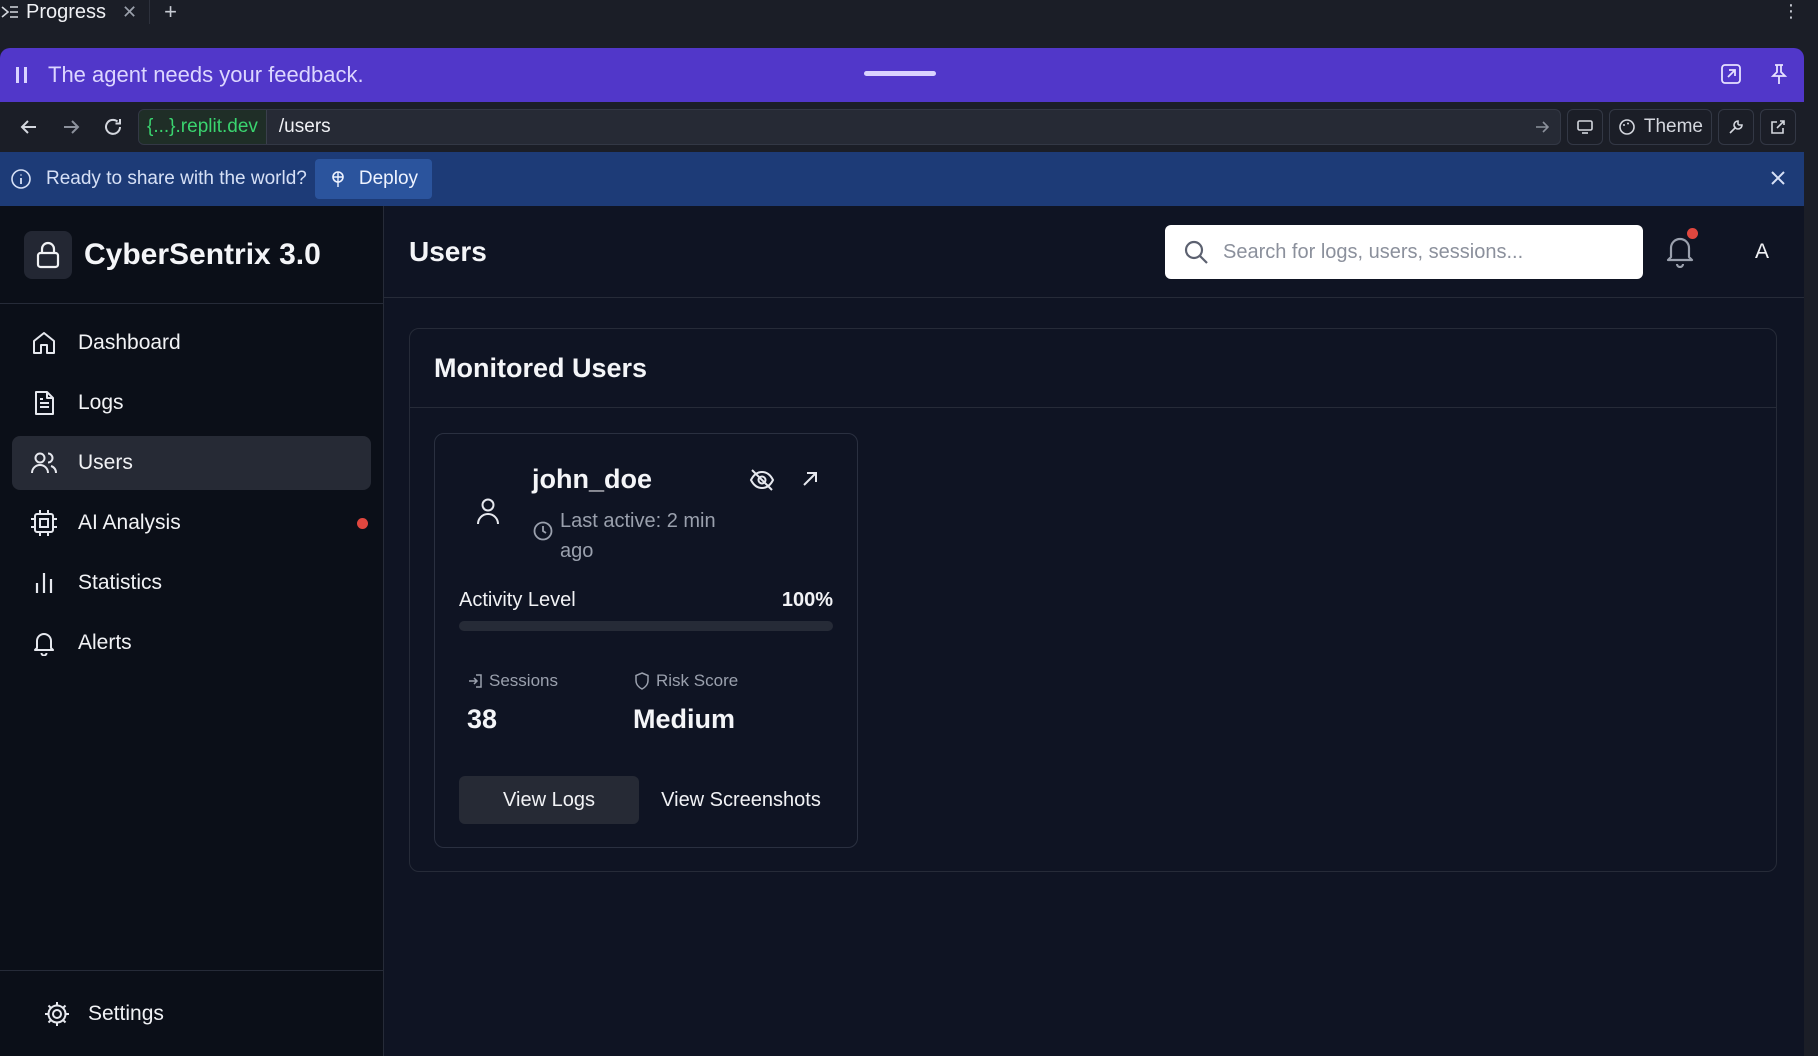  Describe the element at coordinates (638, 536) in the screenshot. I see `last-active-text: Last active: 2 min ago` at that location.